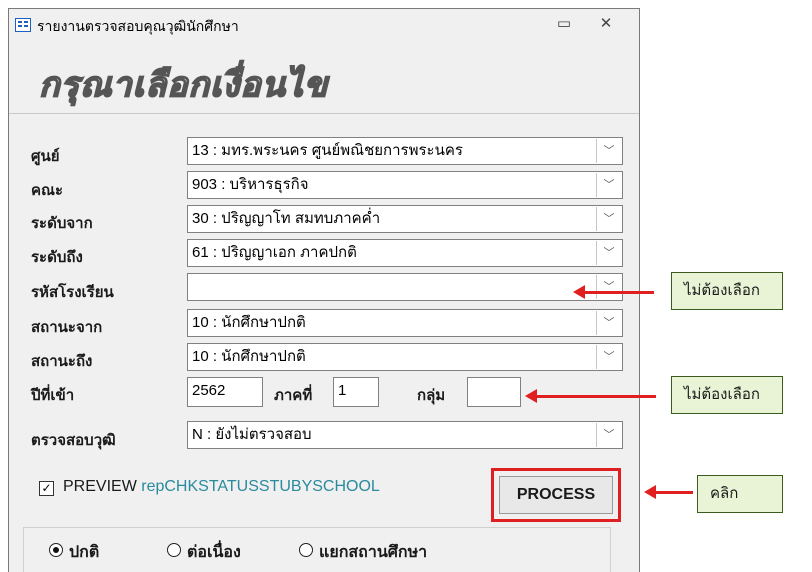 Image resolution: width=812 pixels, height=572 pixels. What do you see at coordinates (252, 434) in the screenshot?
I see `check-degree-value: N : ยังไม่ตรวจสอบ` at bounding box center [252, 434].